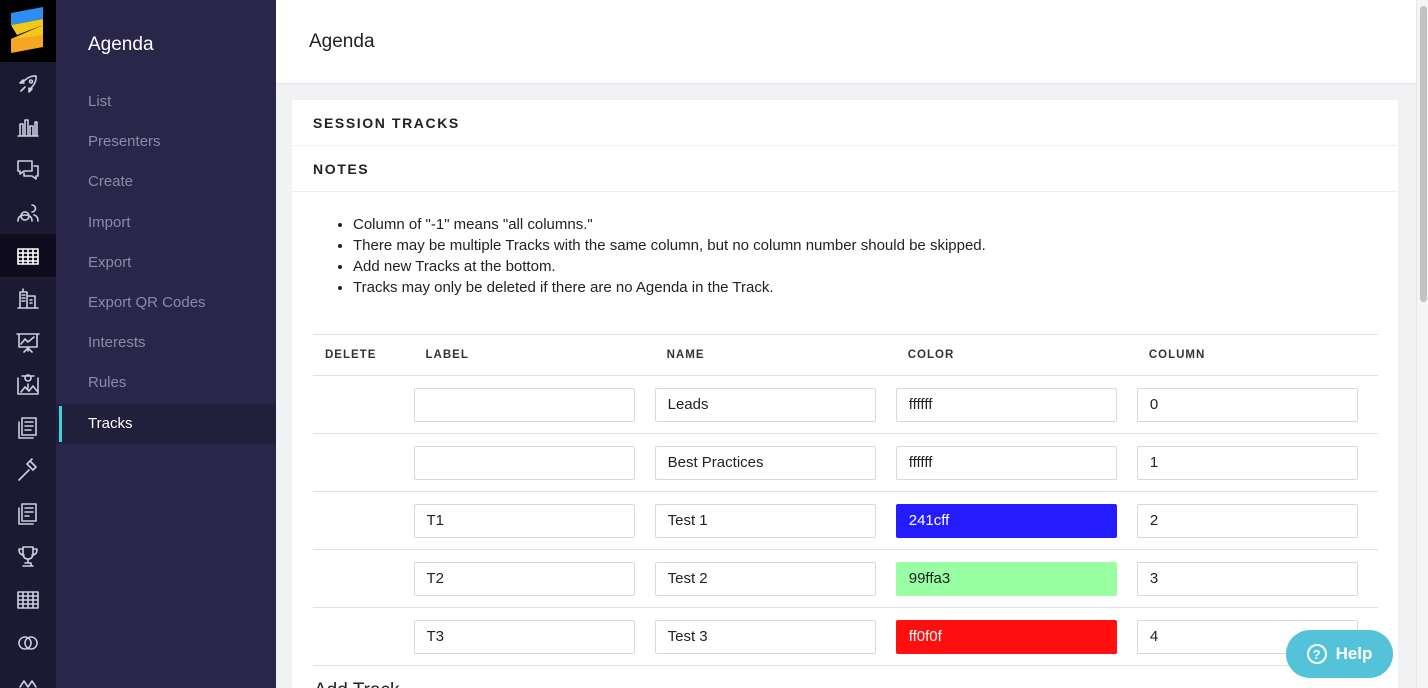 The height and width of the screenshot is (688, 1428). I want to click on help-label: Help, so click(1354, 653).